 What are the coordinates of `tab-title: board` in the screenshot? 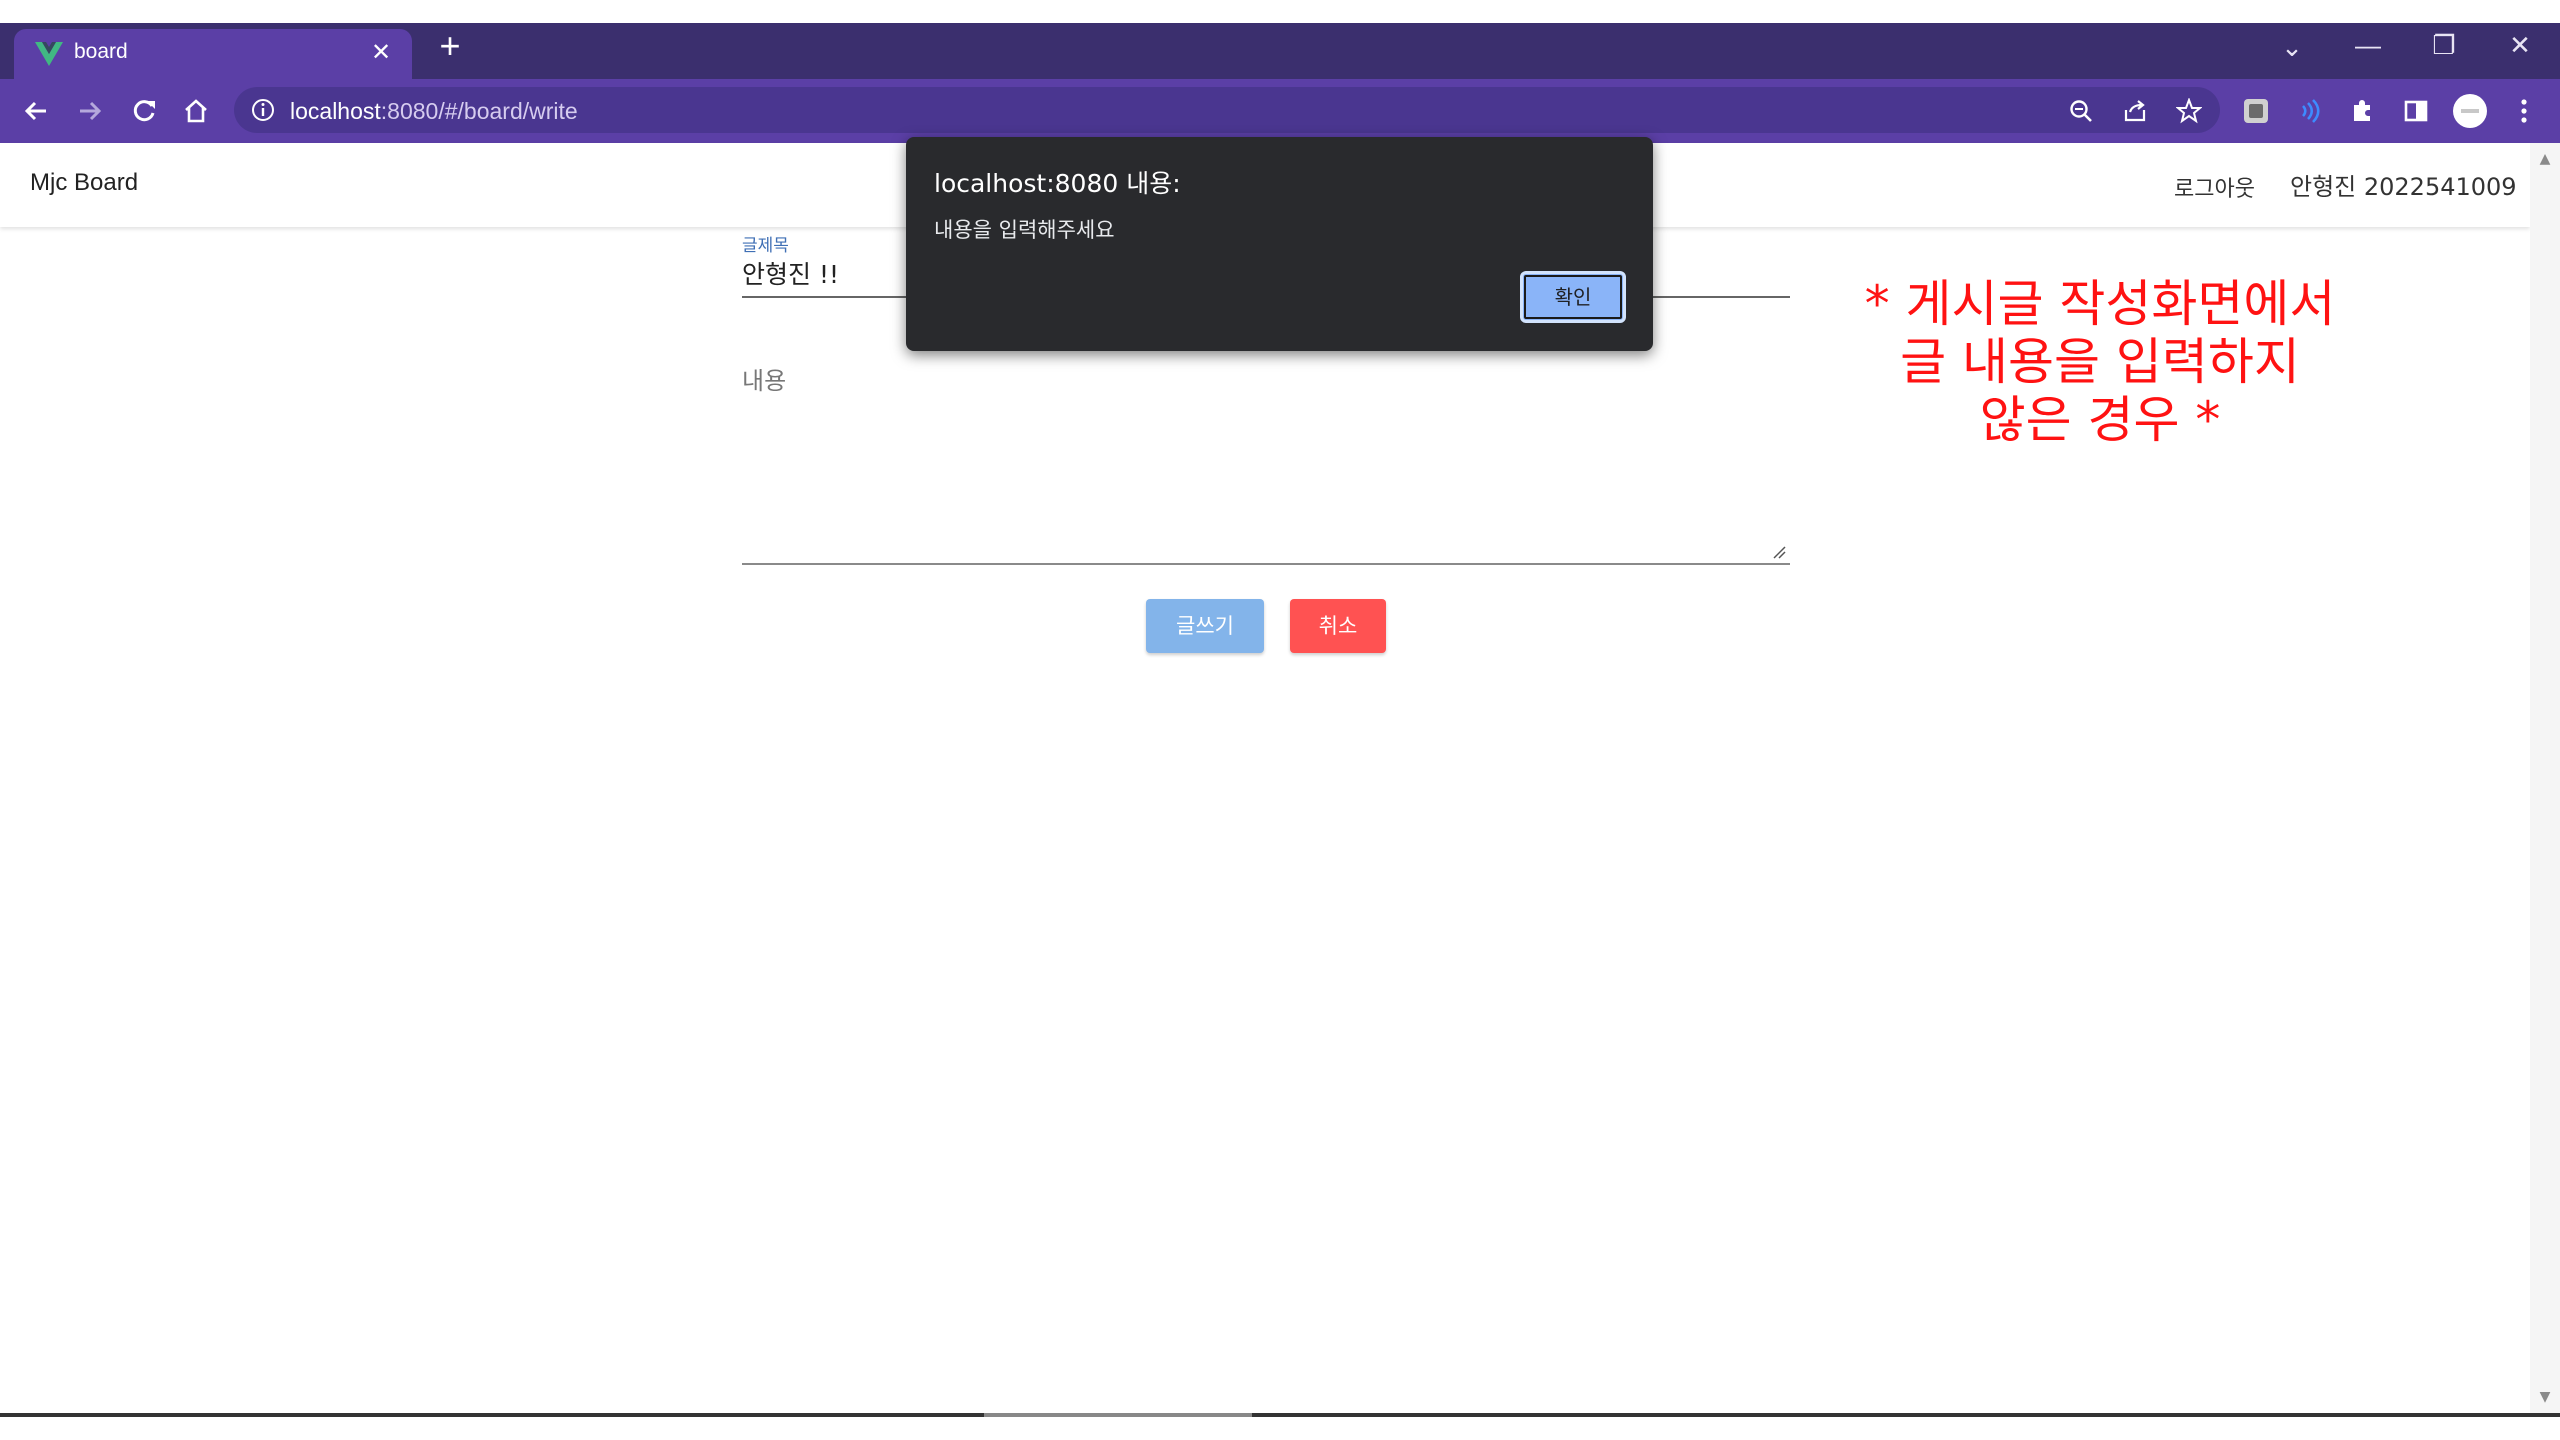 It's located at (101, 51).